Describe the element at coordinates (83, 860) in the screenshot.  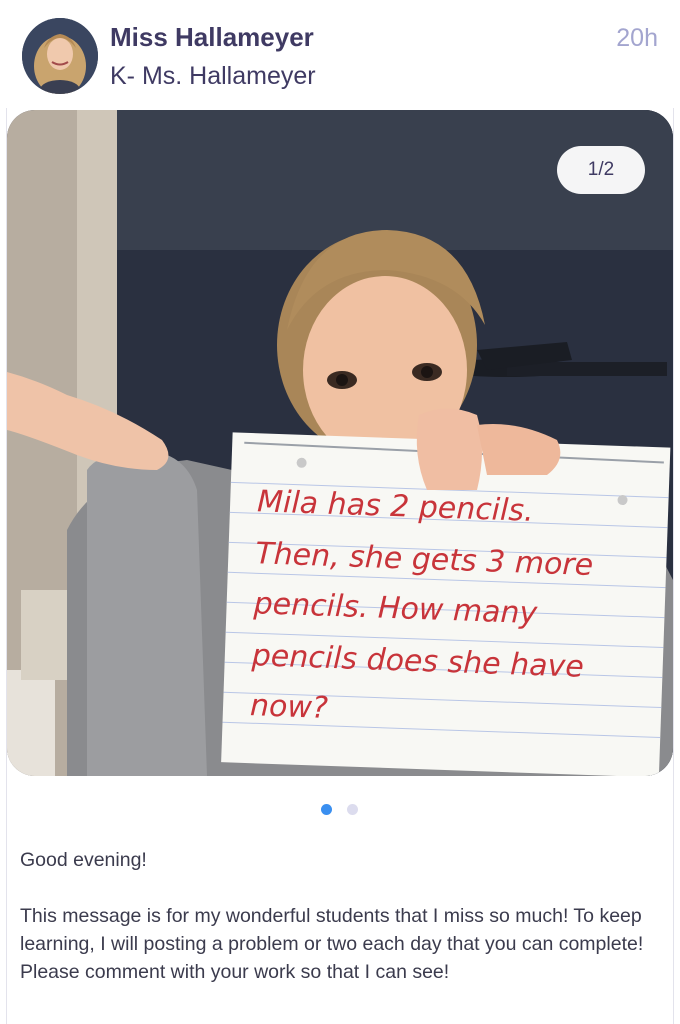
I see `message-greeting: Good evening!` at that location.